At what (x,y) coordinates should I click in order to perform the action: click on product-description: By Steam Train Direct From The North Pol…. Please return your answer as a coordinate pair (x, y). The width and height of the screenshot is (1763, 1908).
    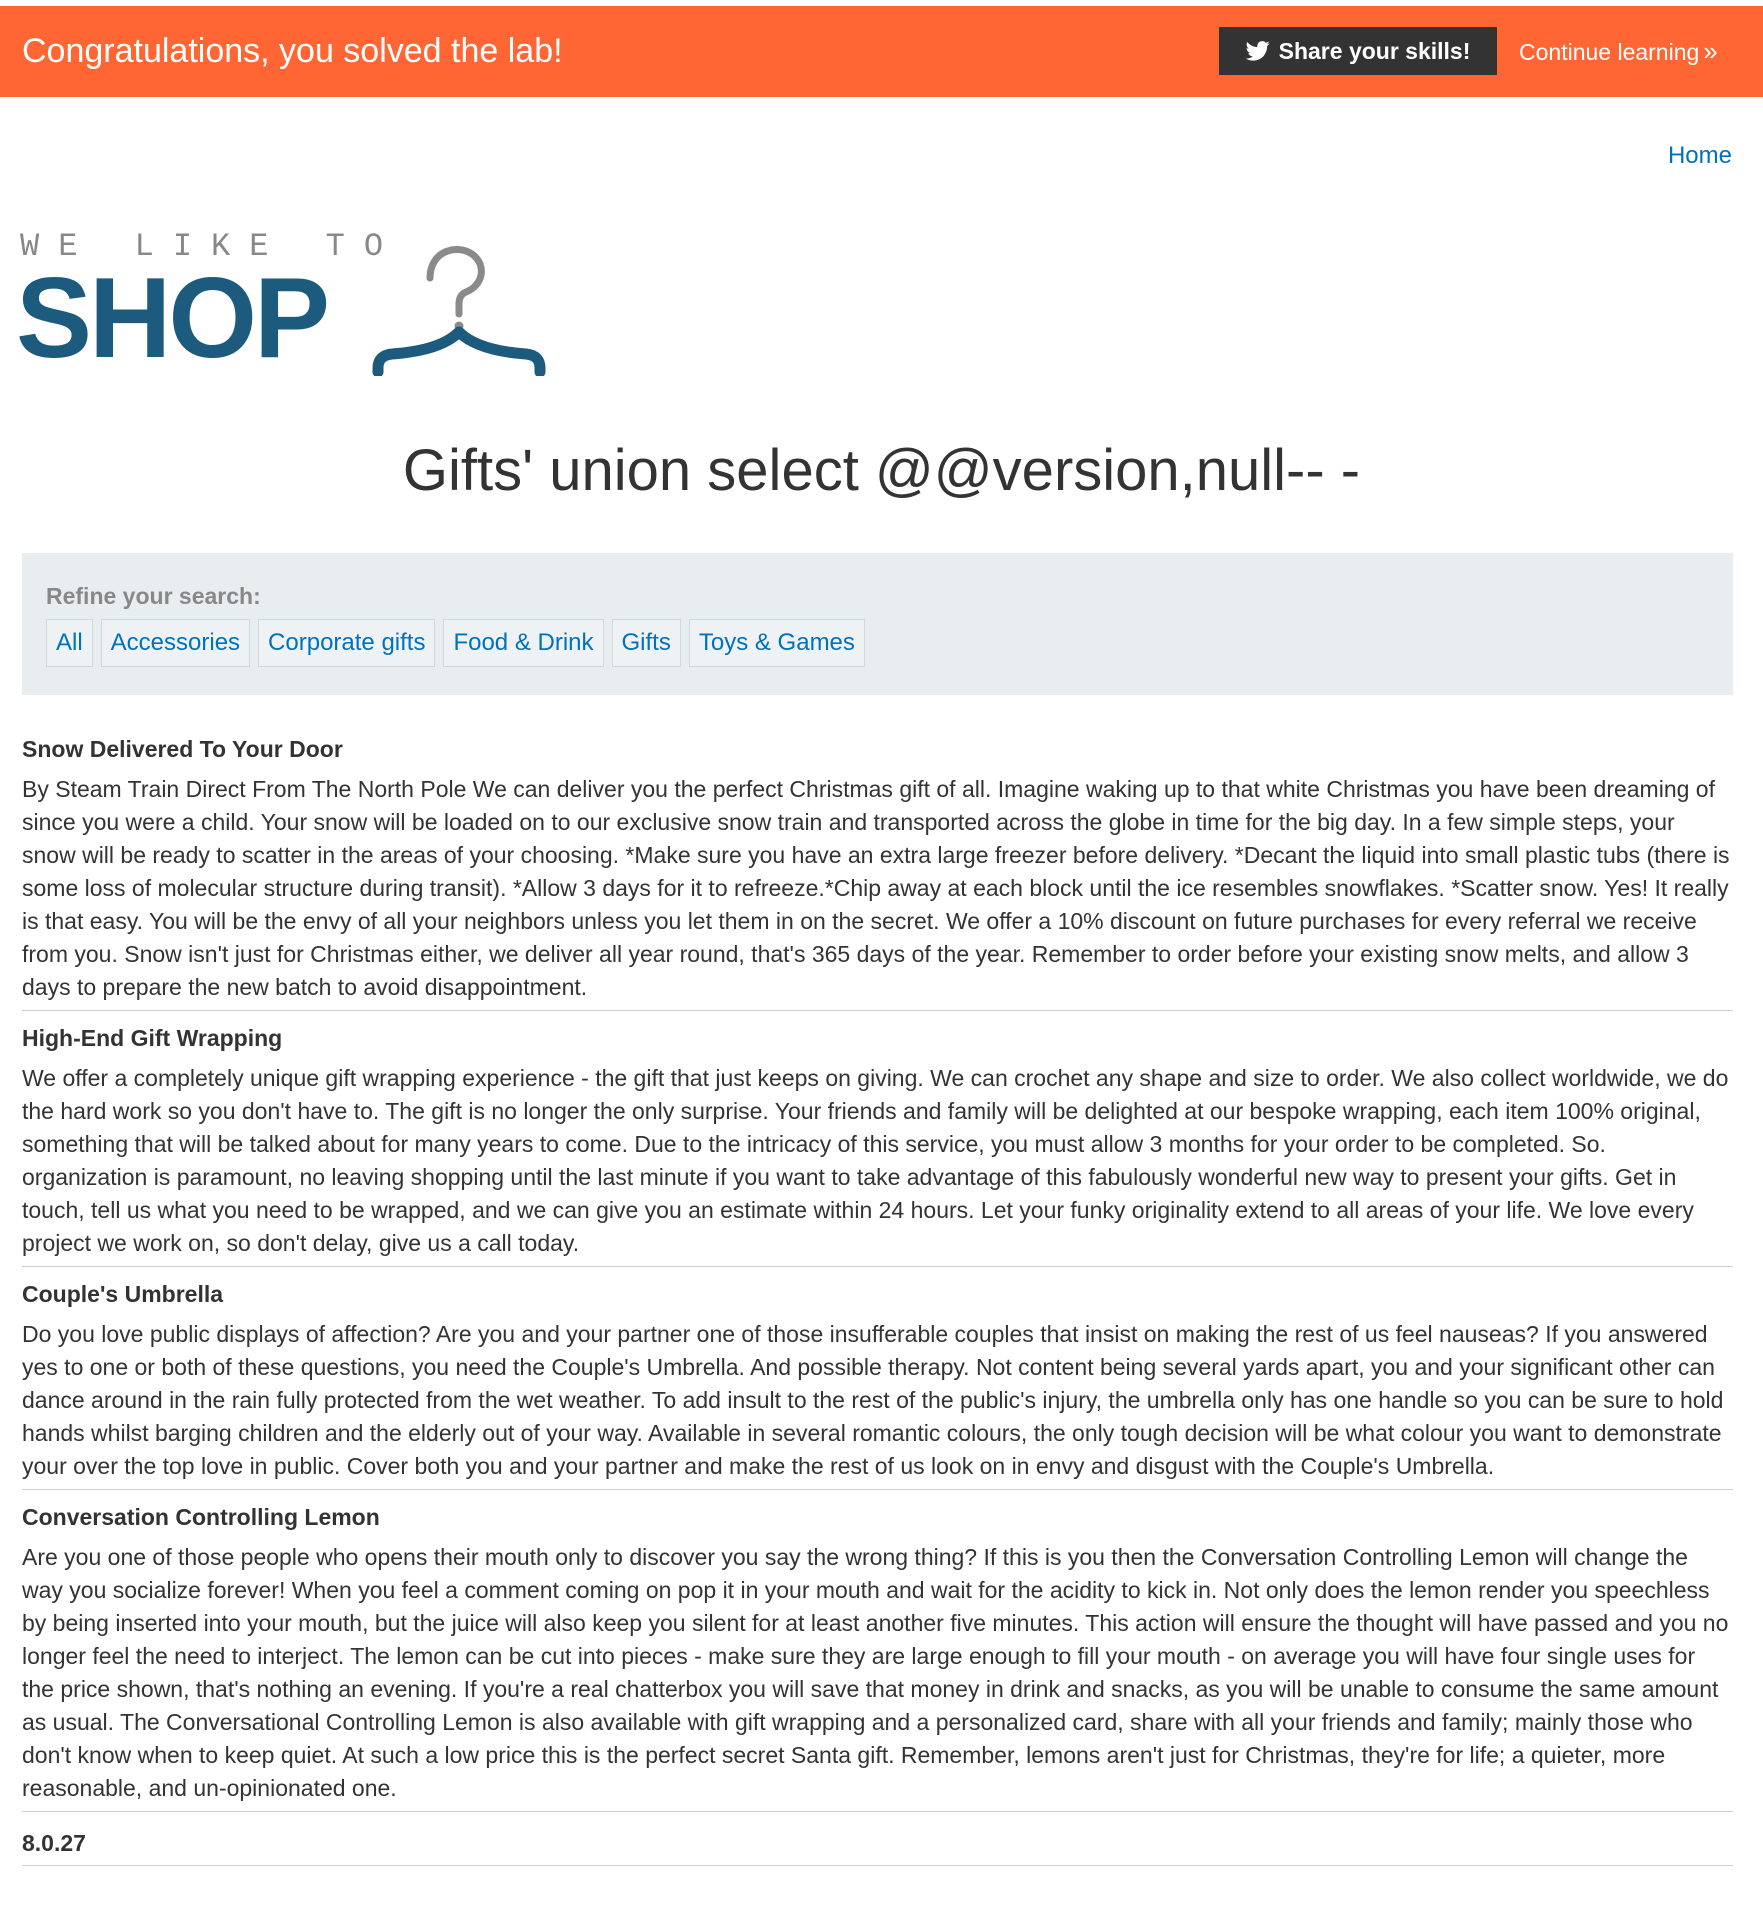
    Looking at the image, I should click on (876, 888).